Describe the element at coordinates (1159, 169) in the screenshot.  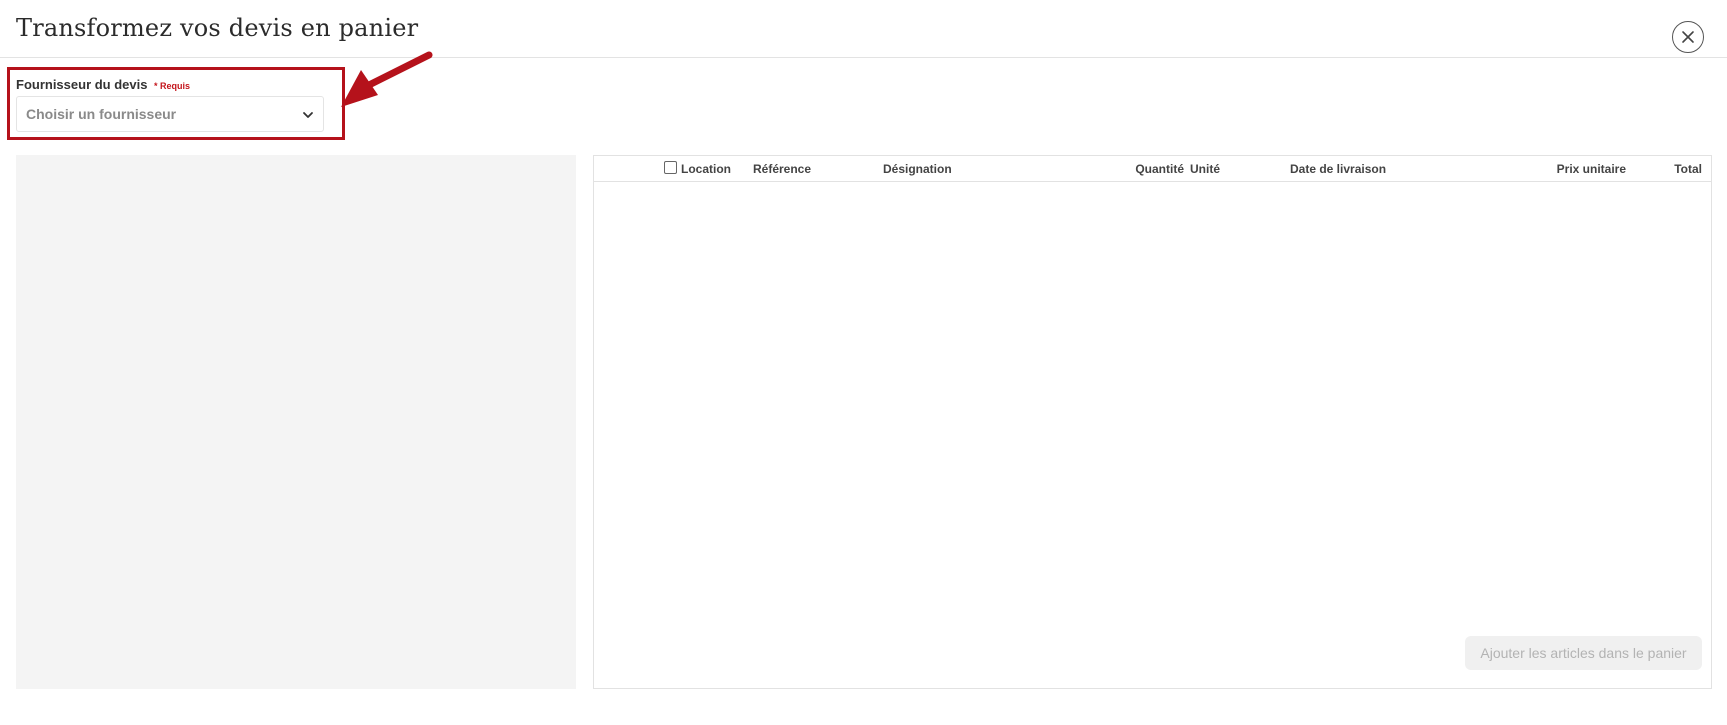
I see `column-quantity: Quantité` at that location.